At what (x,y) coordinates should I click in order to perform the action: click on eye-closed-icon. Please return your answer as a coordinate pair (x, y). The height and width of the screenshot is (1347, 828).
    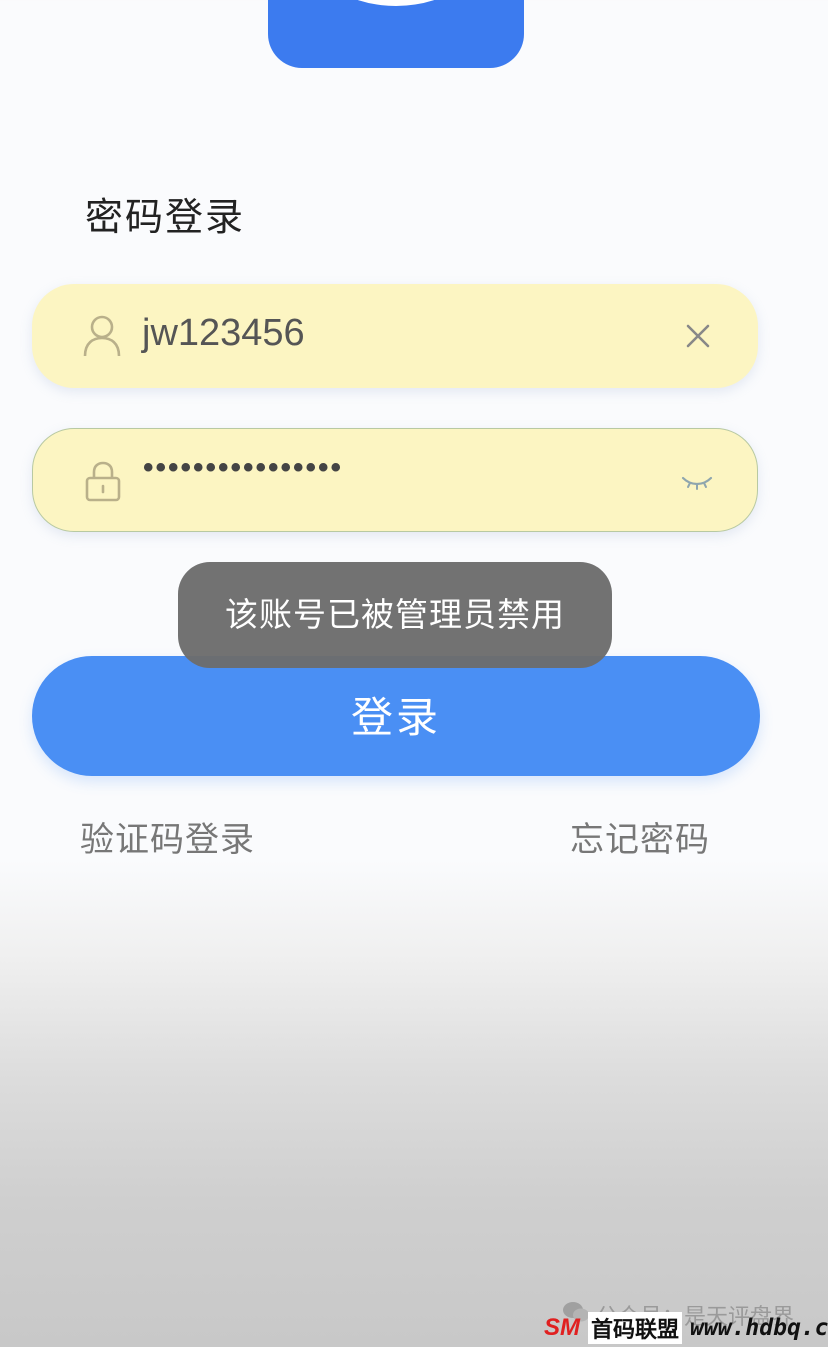
    Looking at the image, I should click on (697, 481).